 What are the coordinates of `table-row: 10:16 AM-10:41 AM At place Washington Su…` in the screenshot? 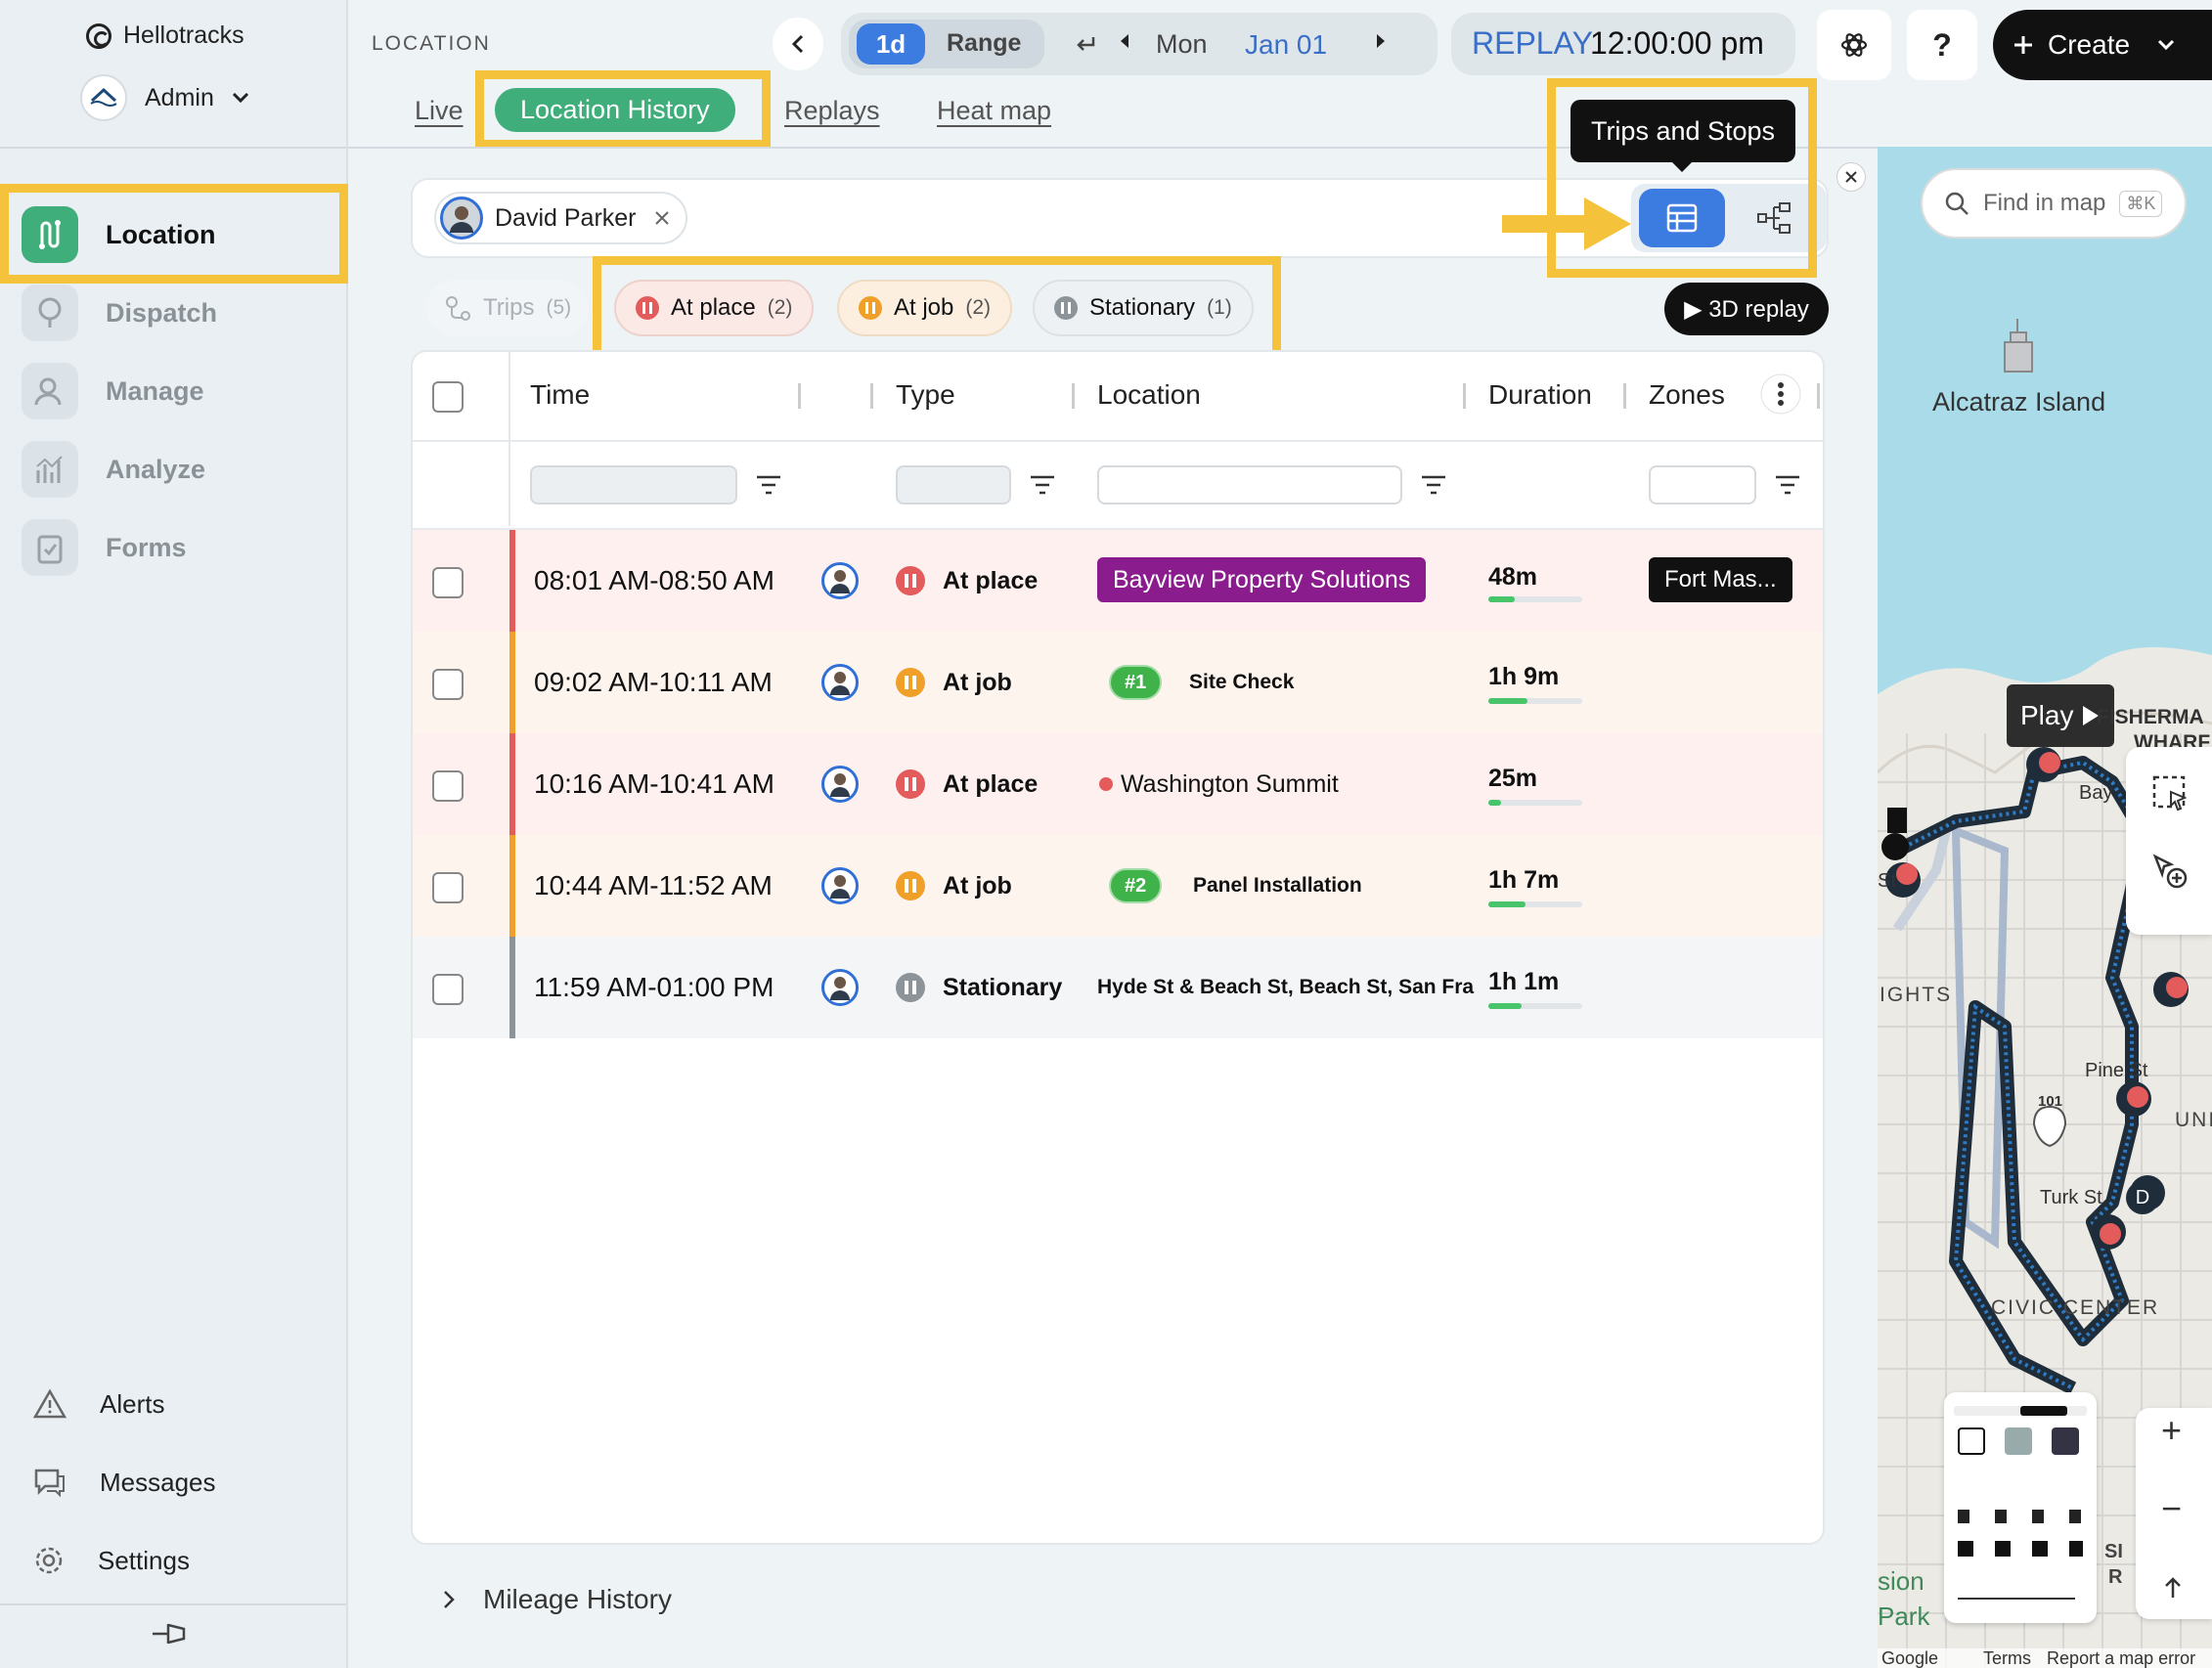 It's located at (1118, 784).